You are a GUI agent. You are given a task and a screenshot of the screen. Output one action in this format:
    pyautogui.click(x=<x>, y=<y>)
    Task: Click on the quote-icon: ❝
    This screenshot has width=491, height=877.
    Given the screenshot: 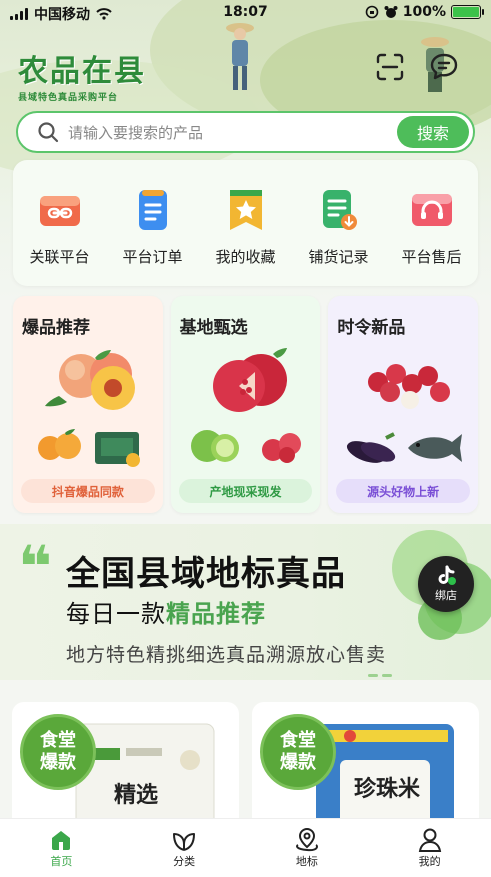 What is the action you would take?
    pyautogui.click(x=35, y=567)
    